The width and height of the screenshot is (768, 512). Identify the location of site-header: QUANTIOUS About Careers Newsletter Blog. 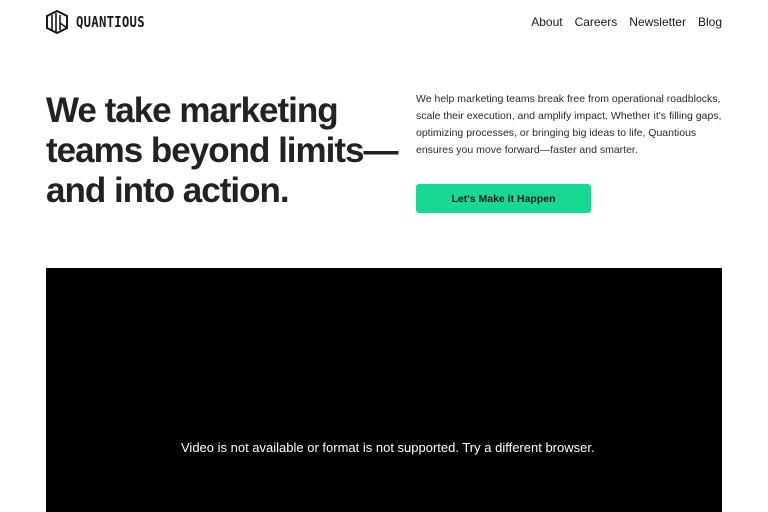
(384, 22).